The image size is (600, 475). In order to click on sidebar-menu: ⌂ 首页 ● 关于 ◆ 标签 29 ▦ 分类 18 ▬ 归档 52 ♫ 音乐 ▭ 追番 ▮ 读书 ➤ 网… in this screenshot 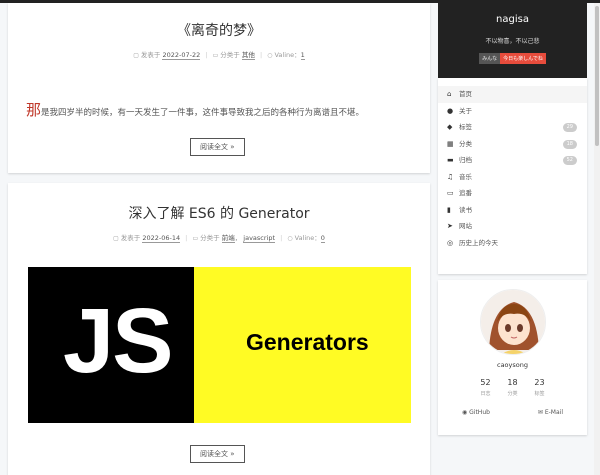, I will do `click(512, 176)`.